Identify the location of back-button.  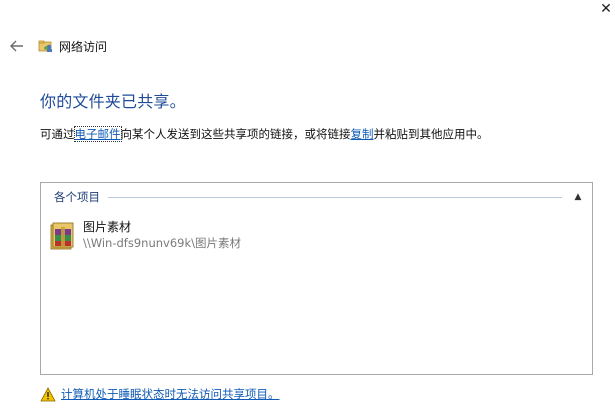
(17, 46).